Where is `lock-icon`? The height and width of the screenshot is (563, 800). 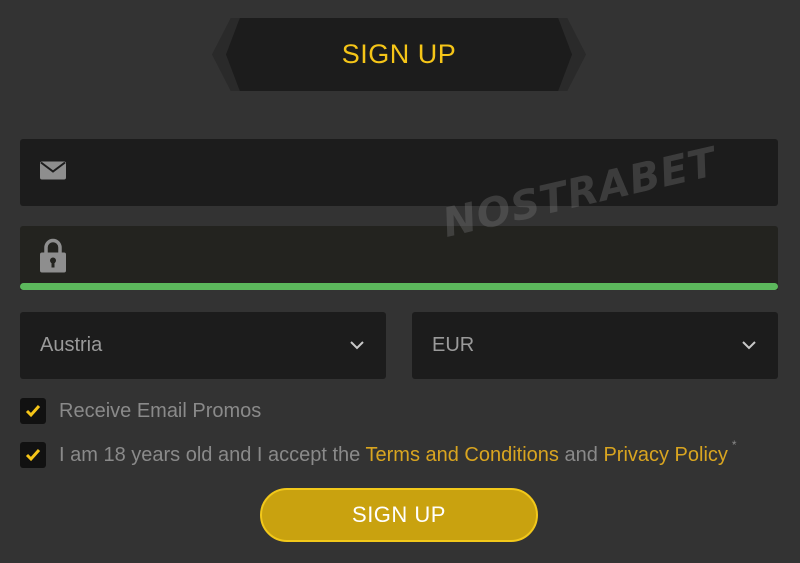
lock-icon is located at coordinates (53, 258).